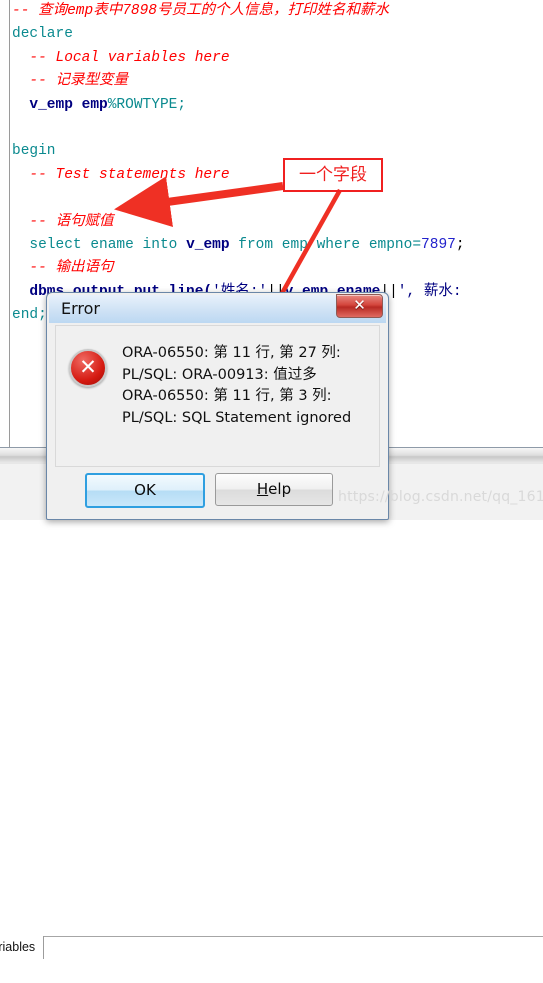 The image size is (543, 983). Describe the element at coordinates (438, 244) in the screenshot. I see `code-token: 7897` at that location.